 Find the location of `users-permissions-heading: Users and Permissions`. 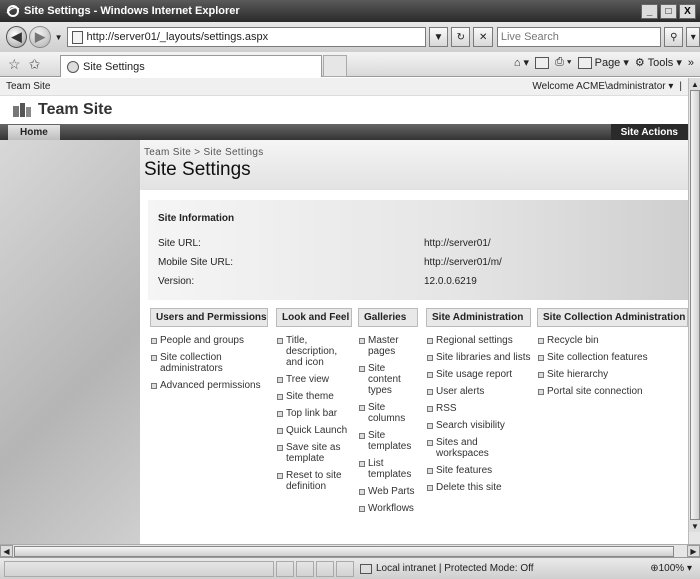

users-permissions-heading: Users and Permissions is located at coordinates (209, 317).